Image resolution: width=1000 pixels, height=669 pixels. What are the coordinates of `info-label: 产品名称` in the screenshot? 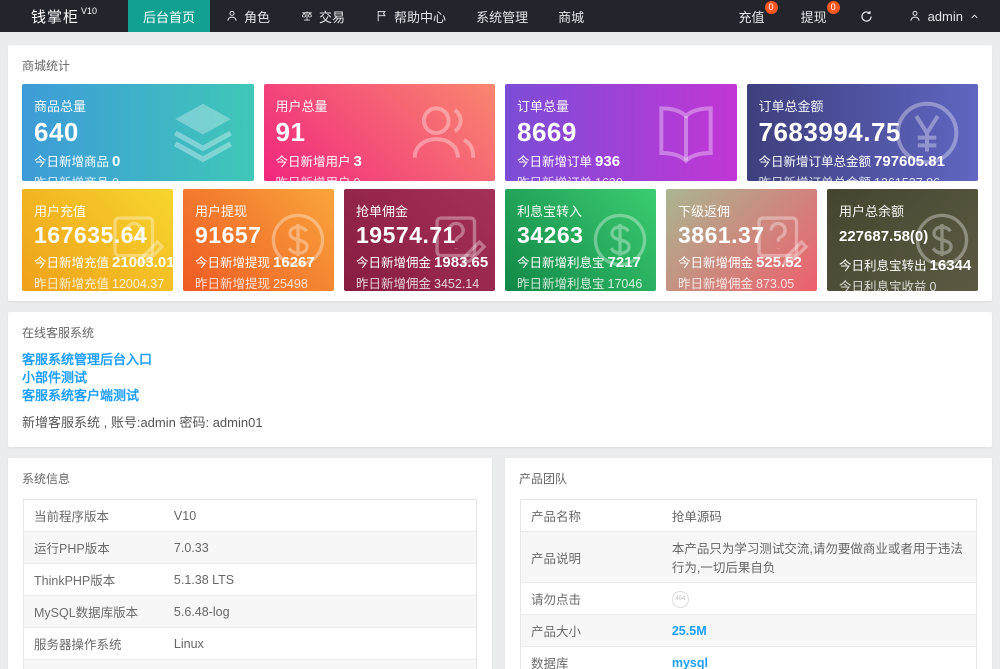 It's located at (591, 515).